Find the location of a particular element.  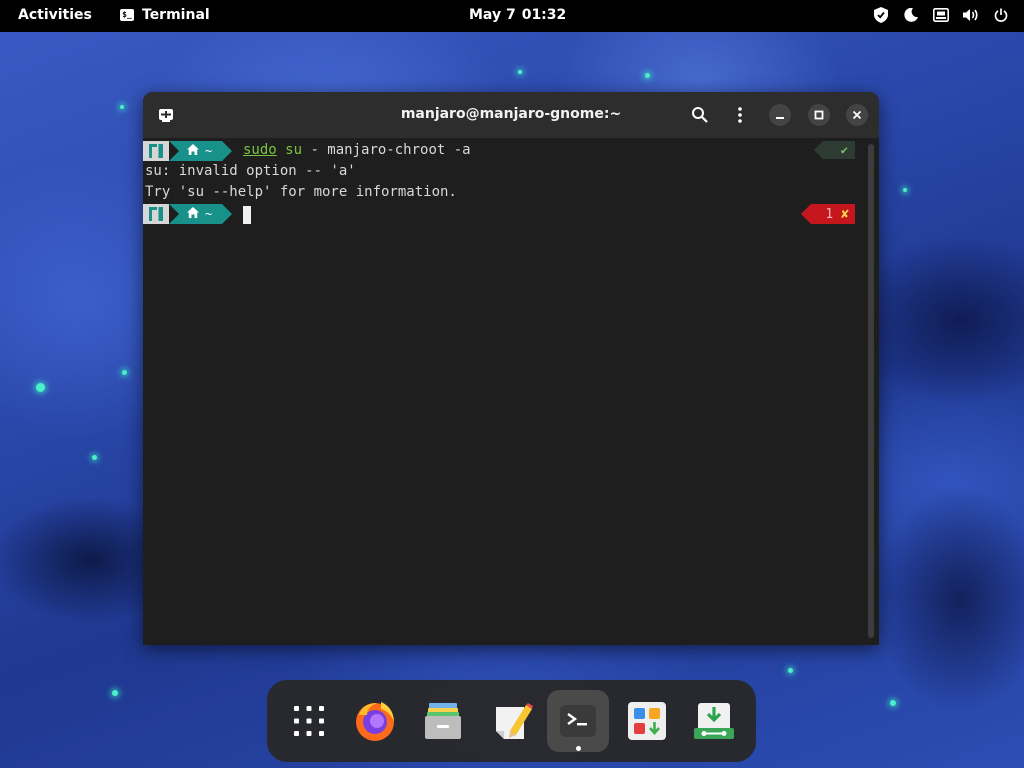

top-bar: Activities $_ Terminal May 7 01:32 is located at coordinates (512, 16).